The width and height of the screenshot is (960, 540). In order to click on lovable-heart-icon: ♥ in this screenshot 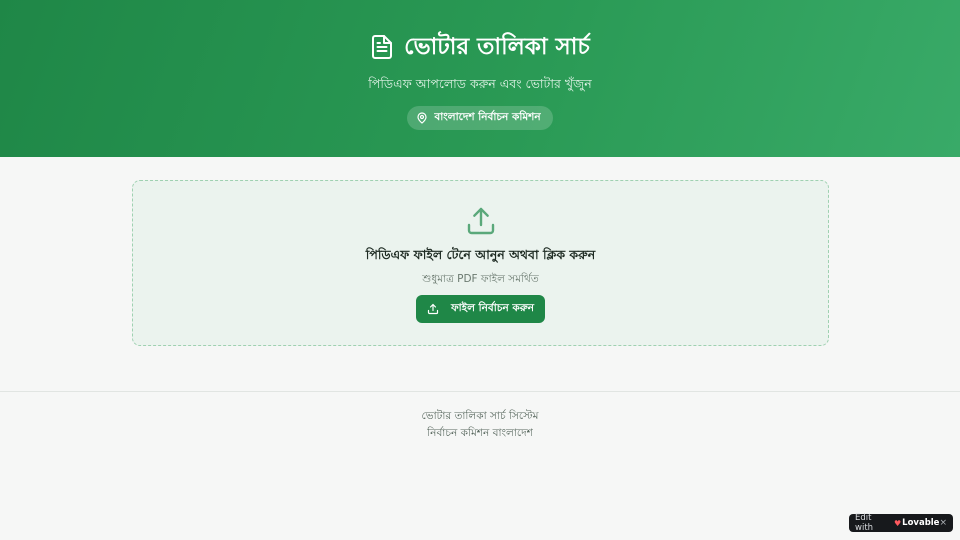, I will do `click(897, 523)`.